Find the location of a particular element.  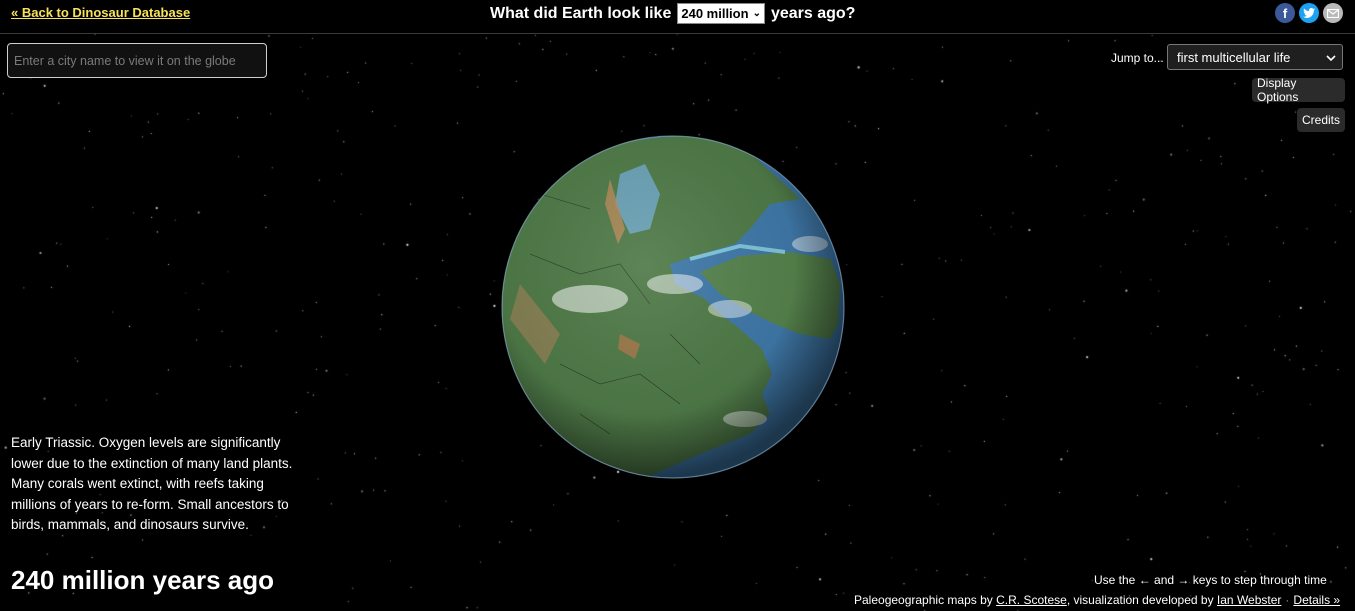

credits-prefix: Paleogeographic maps by is located at coordinates (923, 600).